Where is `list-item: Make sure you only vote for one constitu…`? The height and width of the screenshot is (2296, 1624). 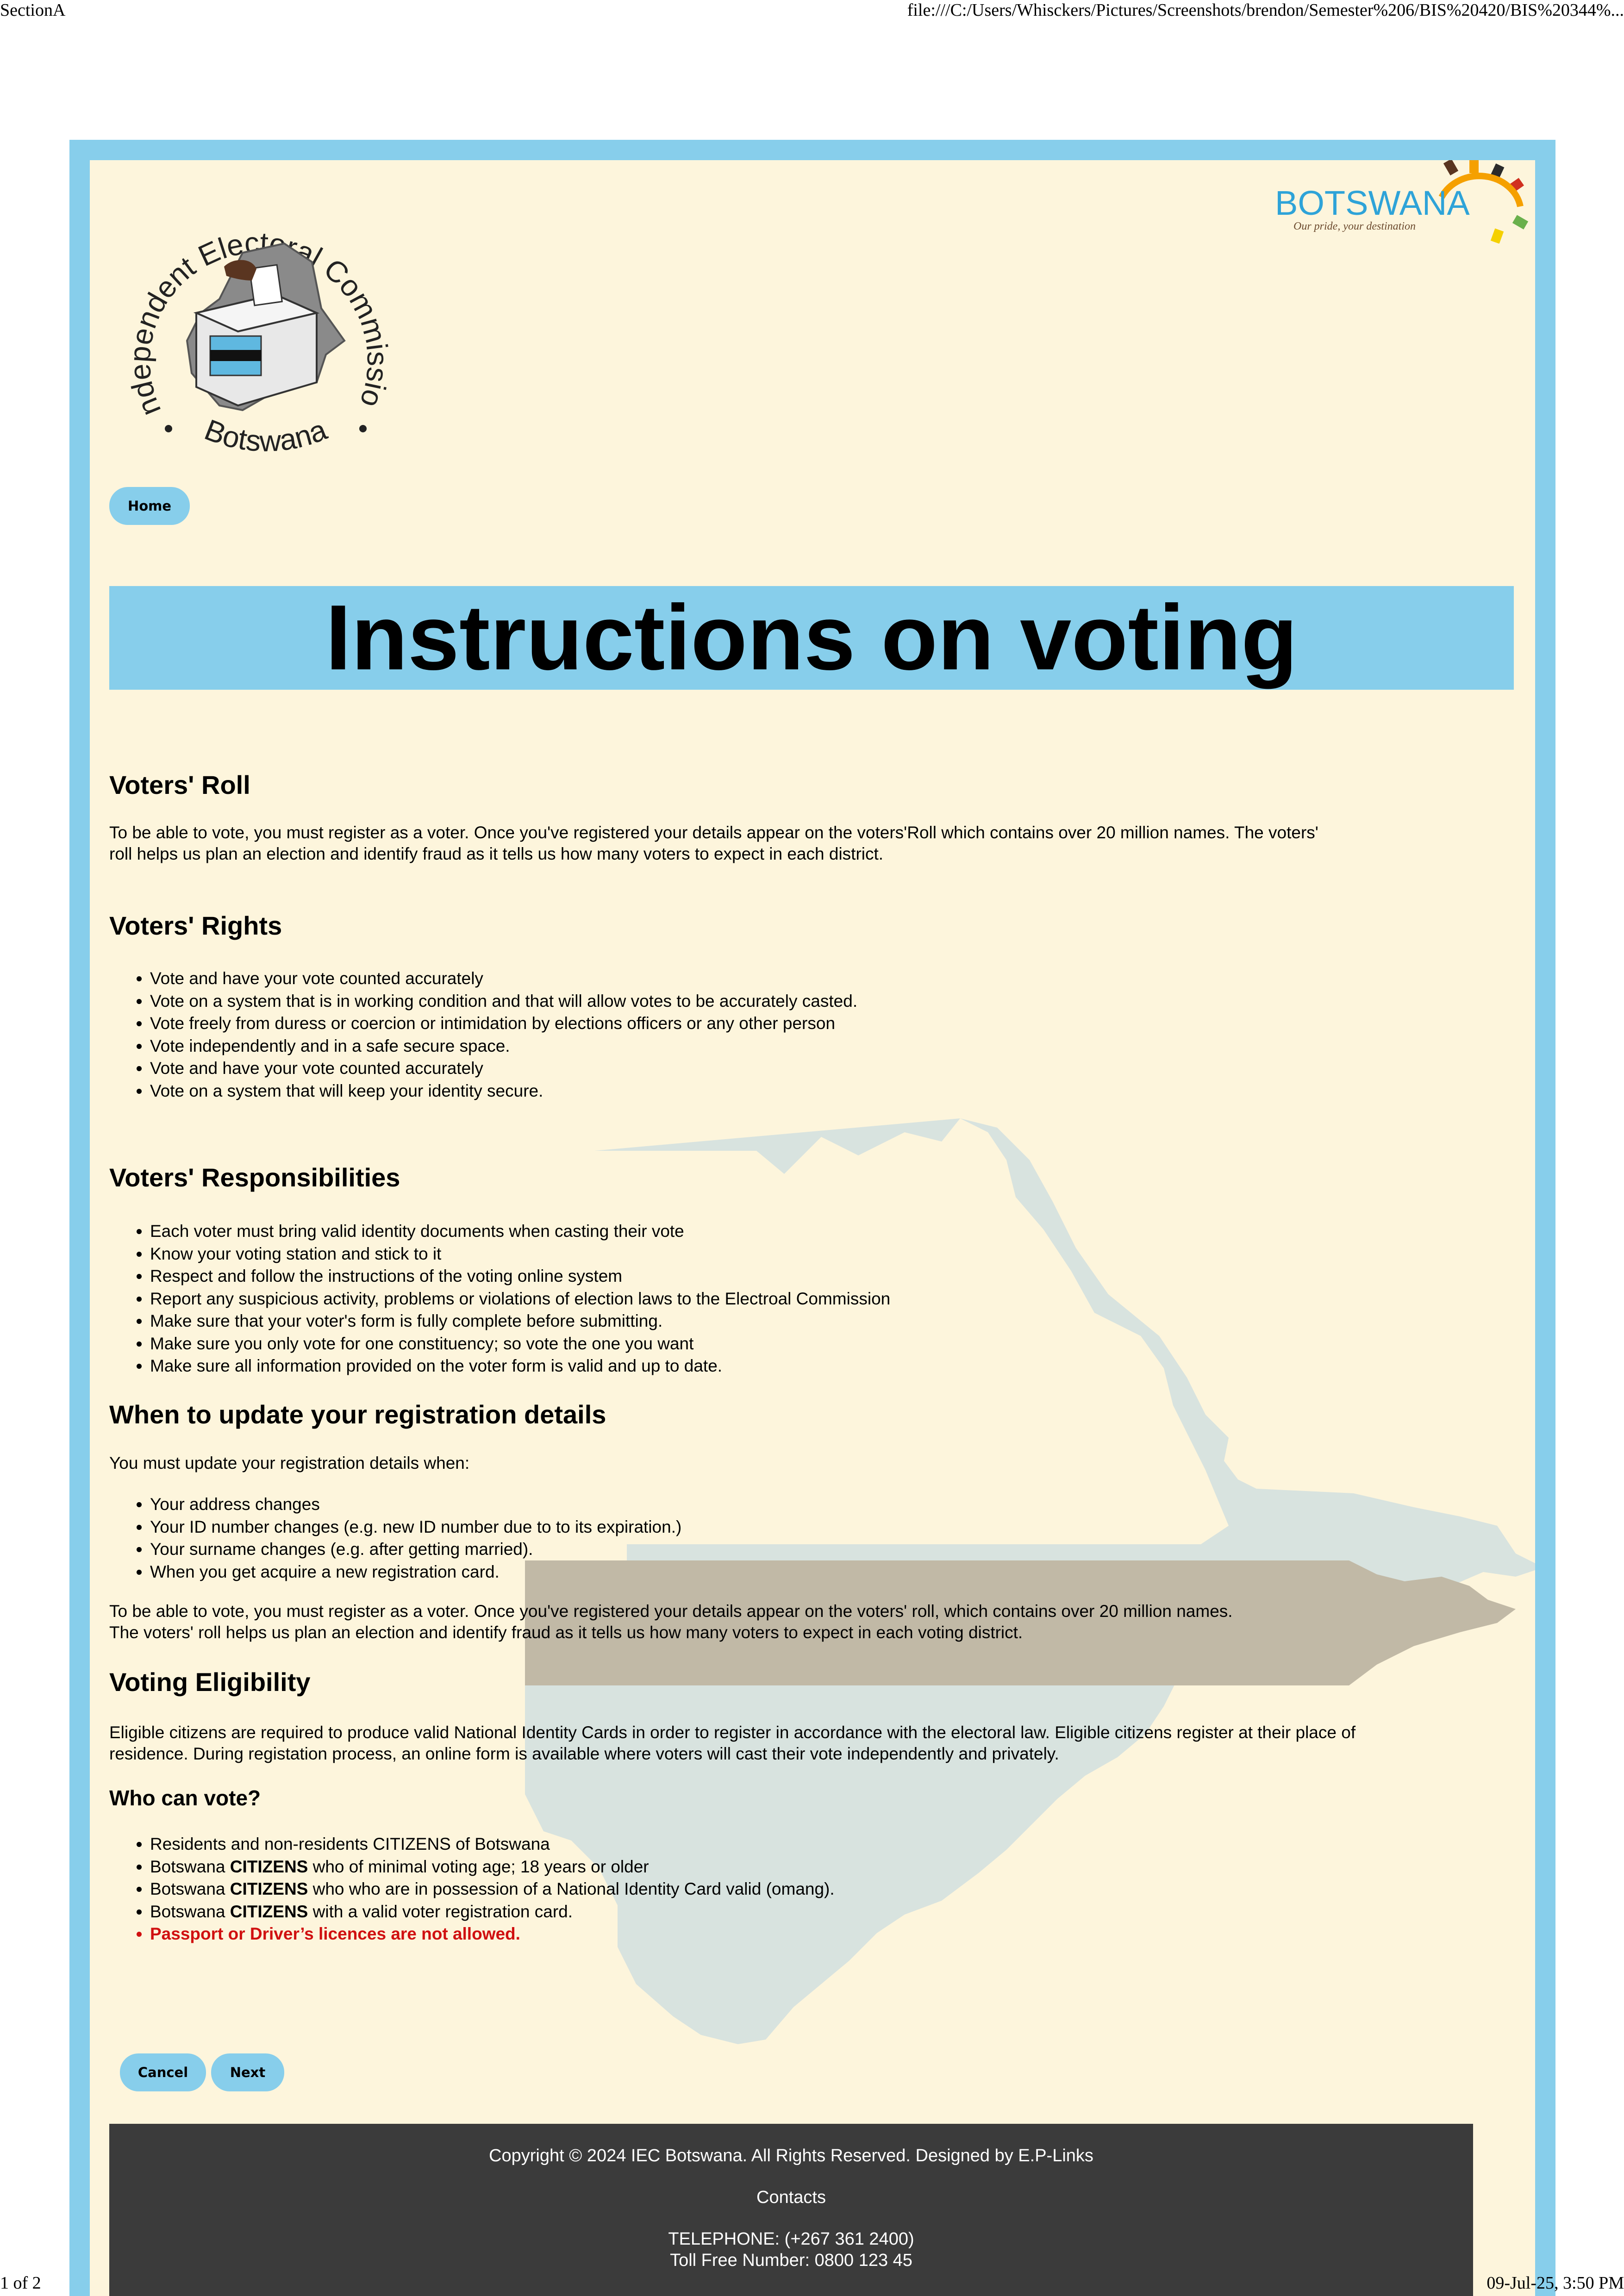
list-item: Make sure you only vote for one constitu… is located at coordinates (520, 1344).